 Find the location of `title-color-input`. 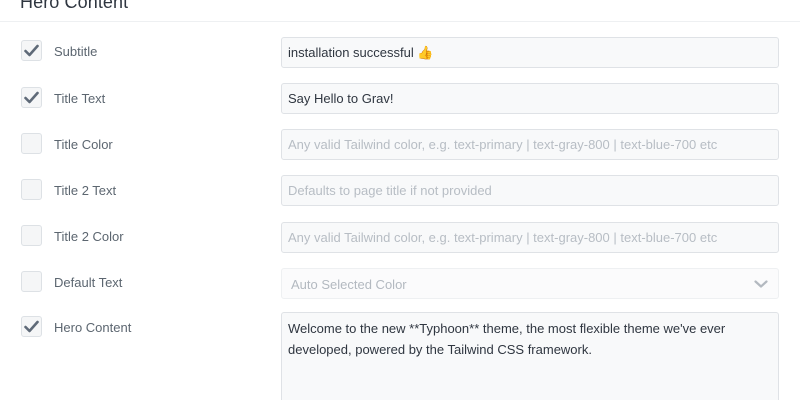

title-color-input is located at coordinates (530, 144).